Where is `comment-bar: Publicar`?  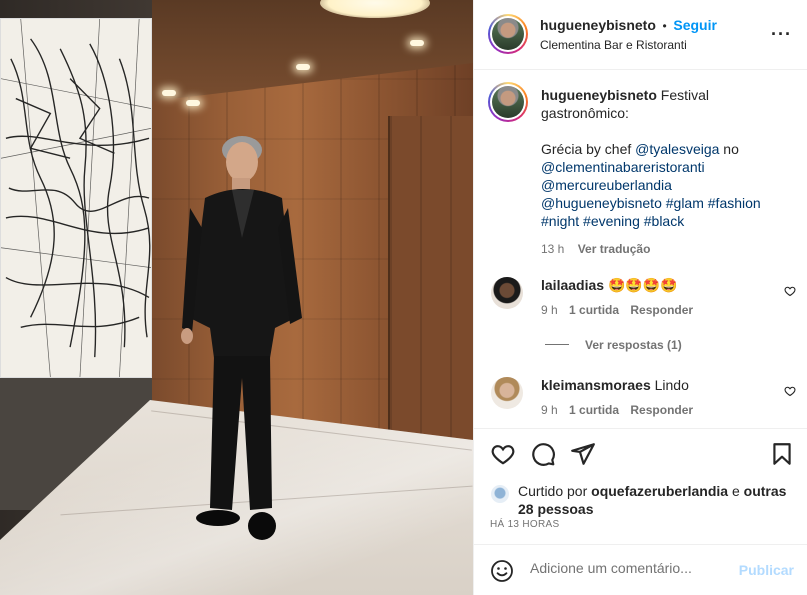
comment-bar: Publicar is located at coordinates (640, 569).